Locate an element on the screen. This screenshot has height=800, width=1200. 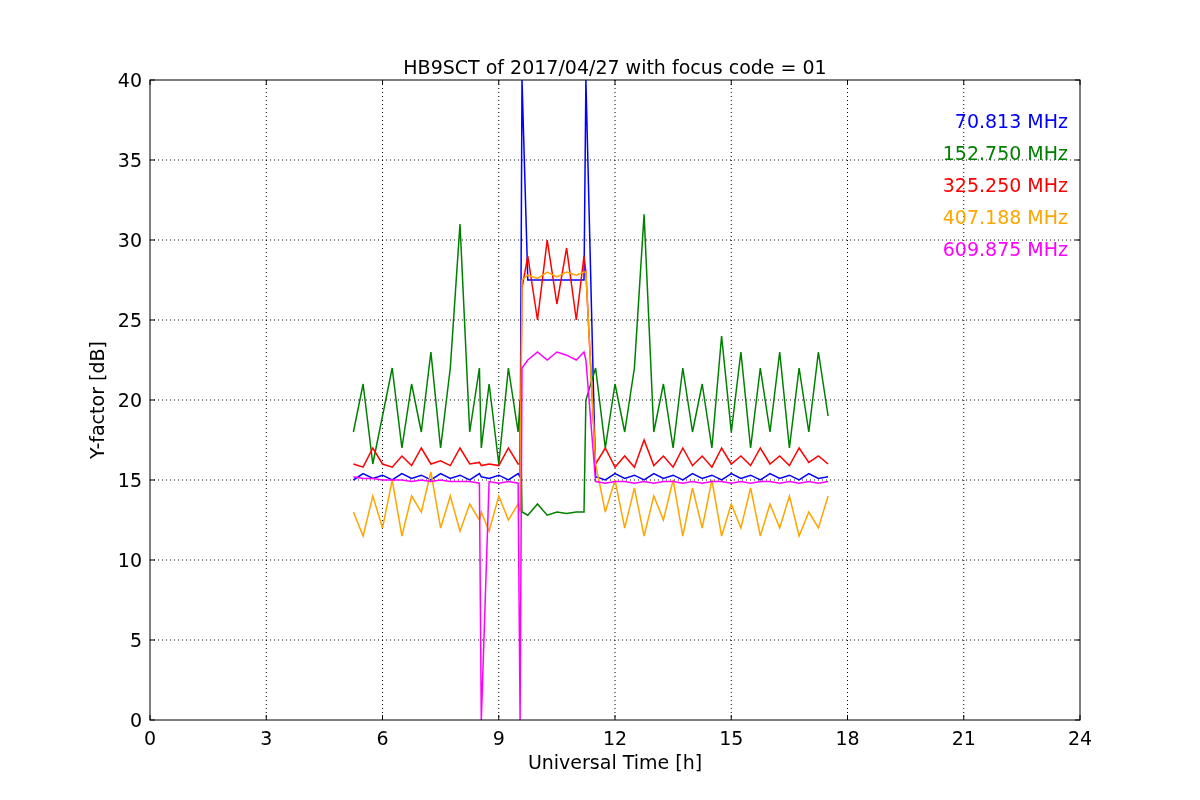
x-axis-label: Universal Time [h] is located at coordinates (615, 762).